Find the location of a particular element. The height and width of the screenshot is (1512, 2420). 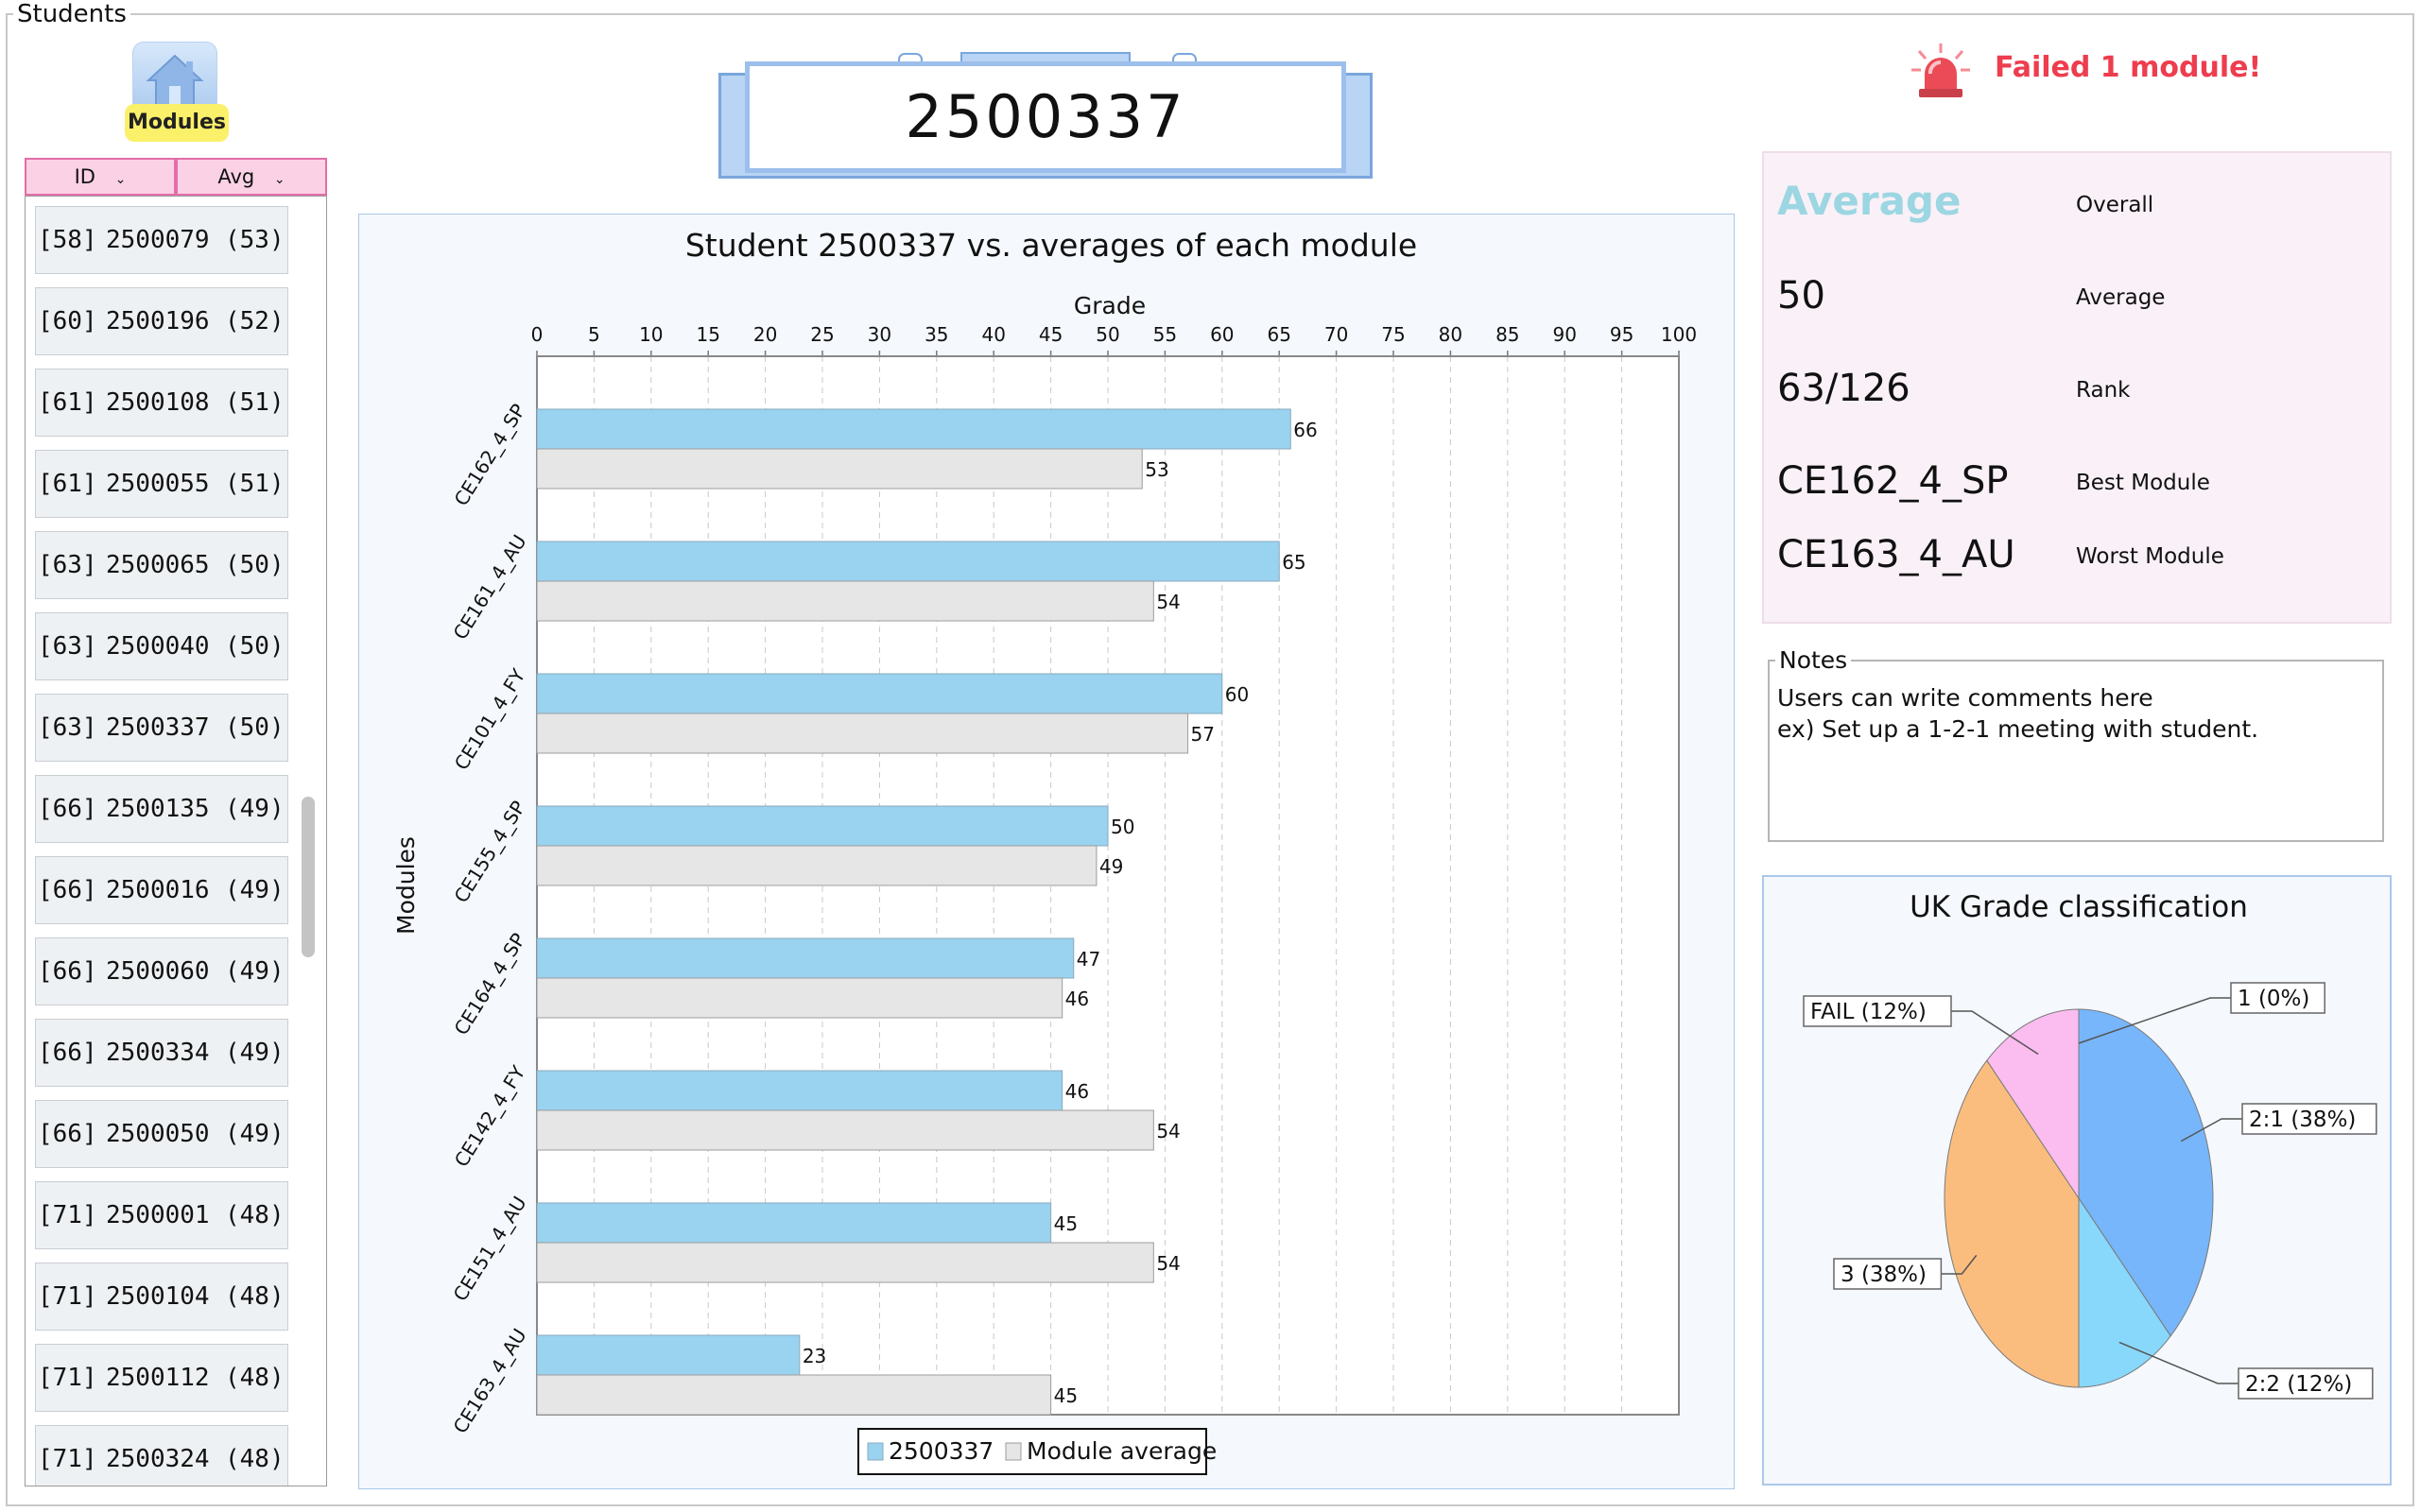

student-average: (48) is located at coordinates (255, 1459).